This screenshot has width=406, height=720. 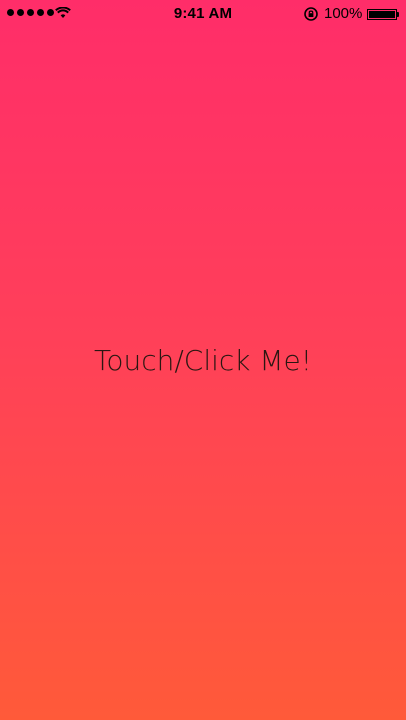 I want to click on status-bar: 9:41 AM 100%, so click(x=203, y=14).